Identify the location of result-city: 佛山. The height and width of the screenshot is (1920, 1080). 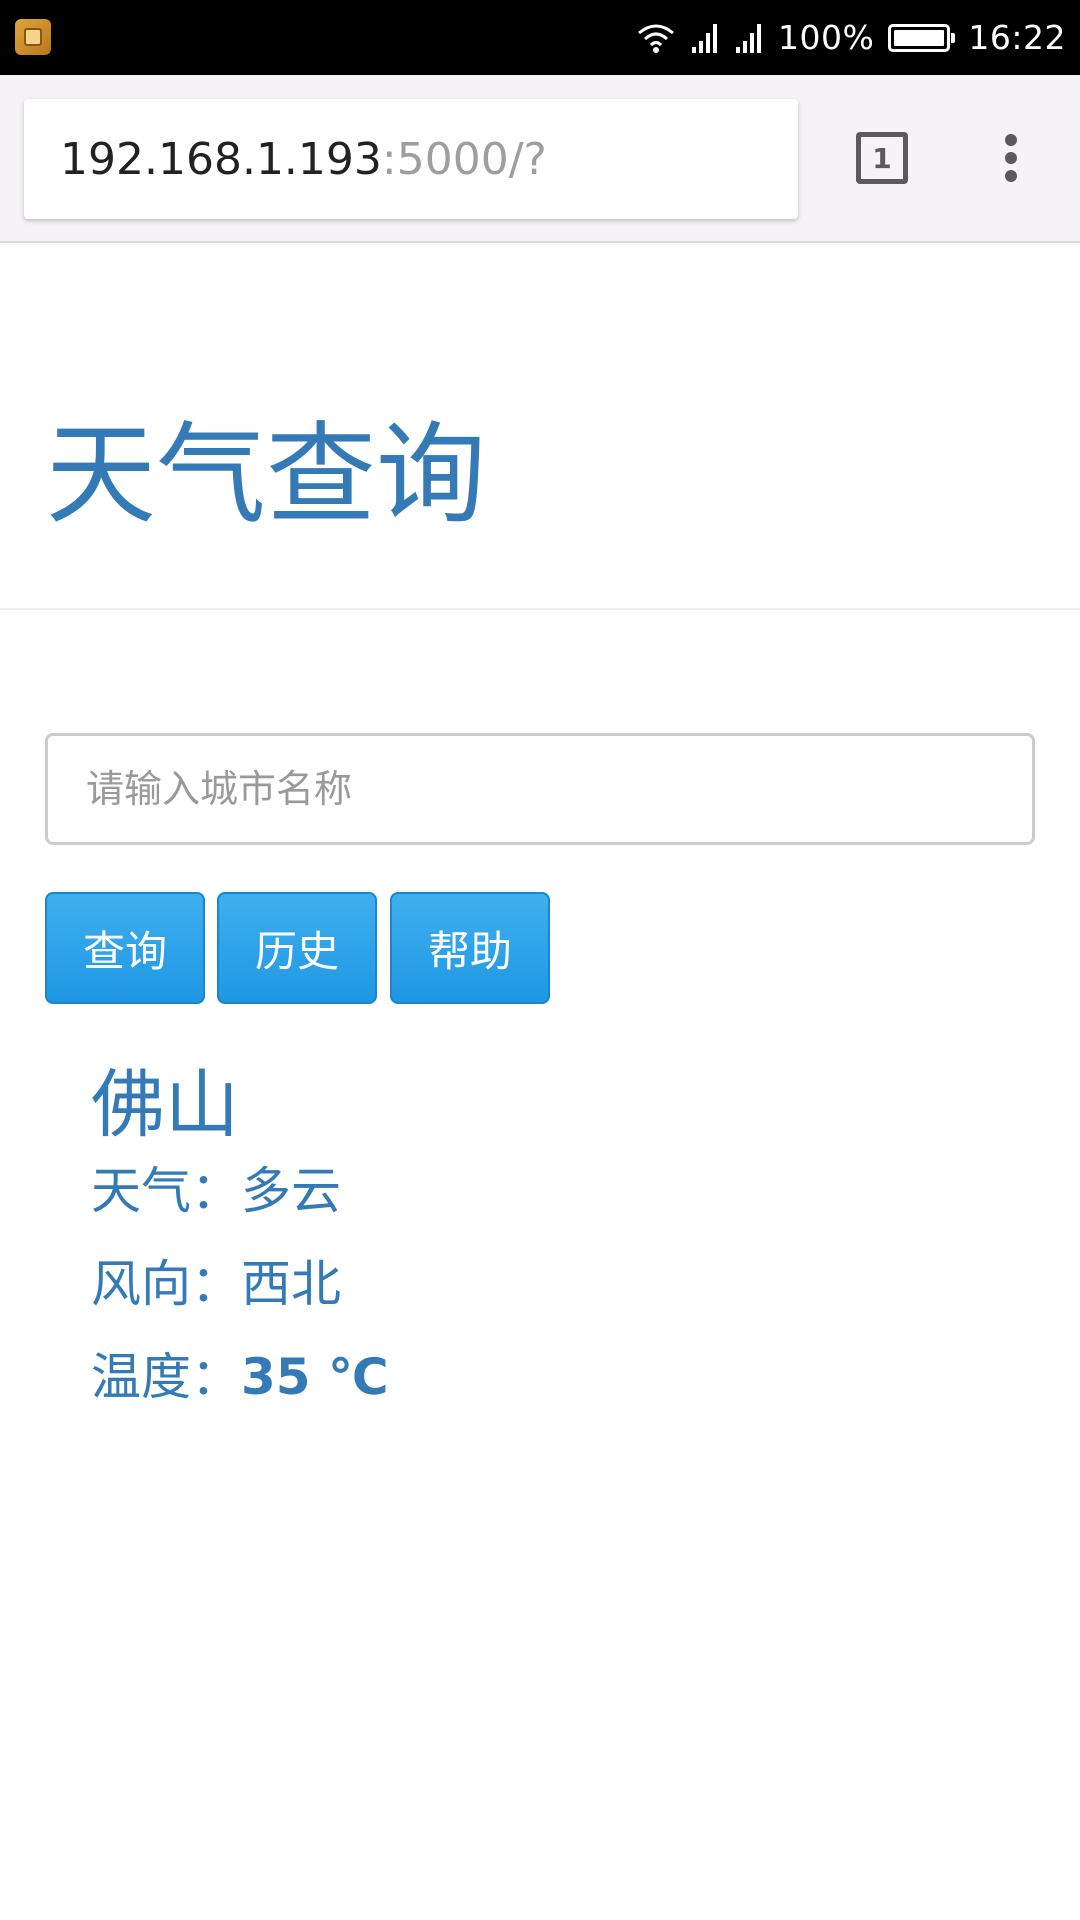
(165, 1105).